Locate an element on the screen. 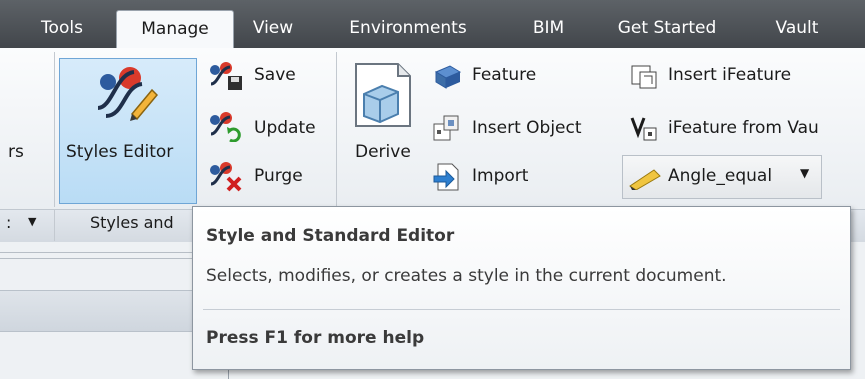  partial-group-label: : is located at coordinates (9, 222).